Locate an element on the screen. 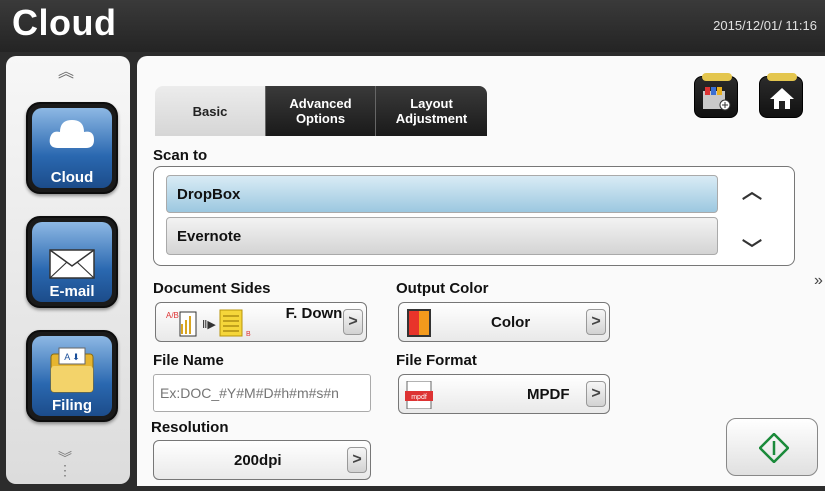 The width and height of the screenshot is (825, 491). home-button is located at coordinates (781, 95).